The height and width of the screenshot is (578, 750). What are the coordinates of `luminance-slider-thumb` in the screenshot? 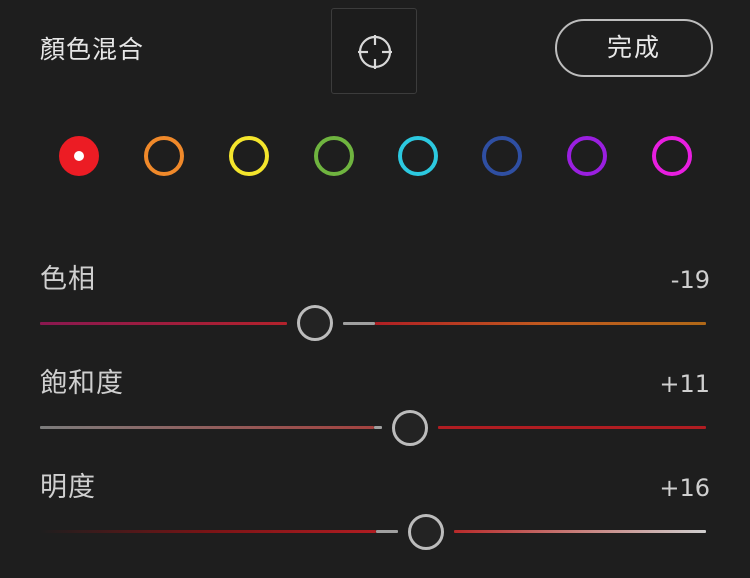 It's located at (426, 532).